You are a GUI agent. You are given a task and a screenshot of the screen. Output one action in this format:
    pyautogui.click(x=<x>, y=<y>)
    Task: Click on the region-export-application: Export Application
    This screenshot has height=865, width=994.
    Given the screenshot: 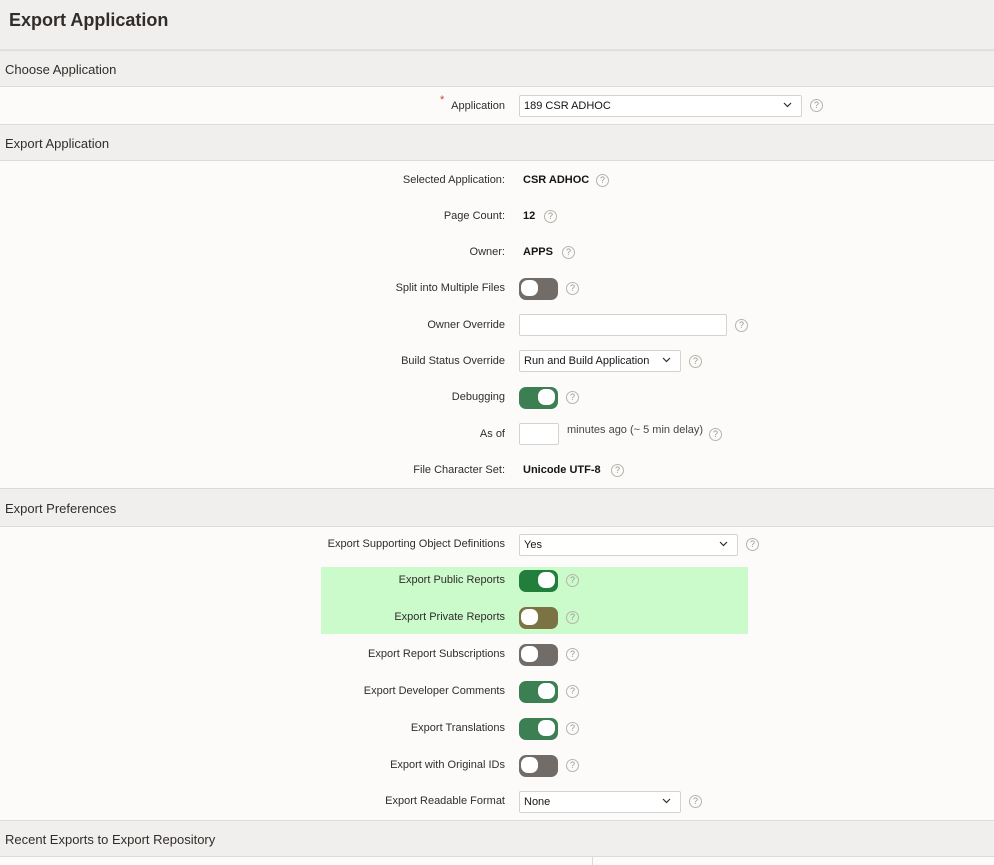 What is the action you would take?
    pyautogui.click(x=497, y=142)
    